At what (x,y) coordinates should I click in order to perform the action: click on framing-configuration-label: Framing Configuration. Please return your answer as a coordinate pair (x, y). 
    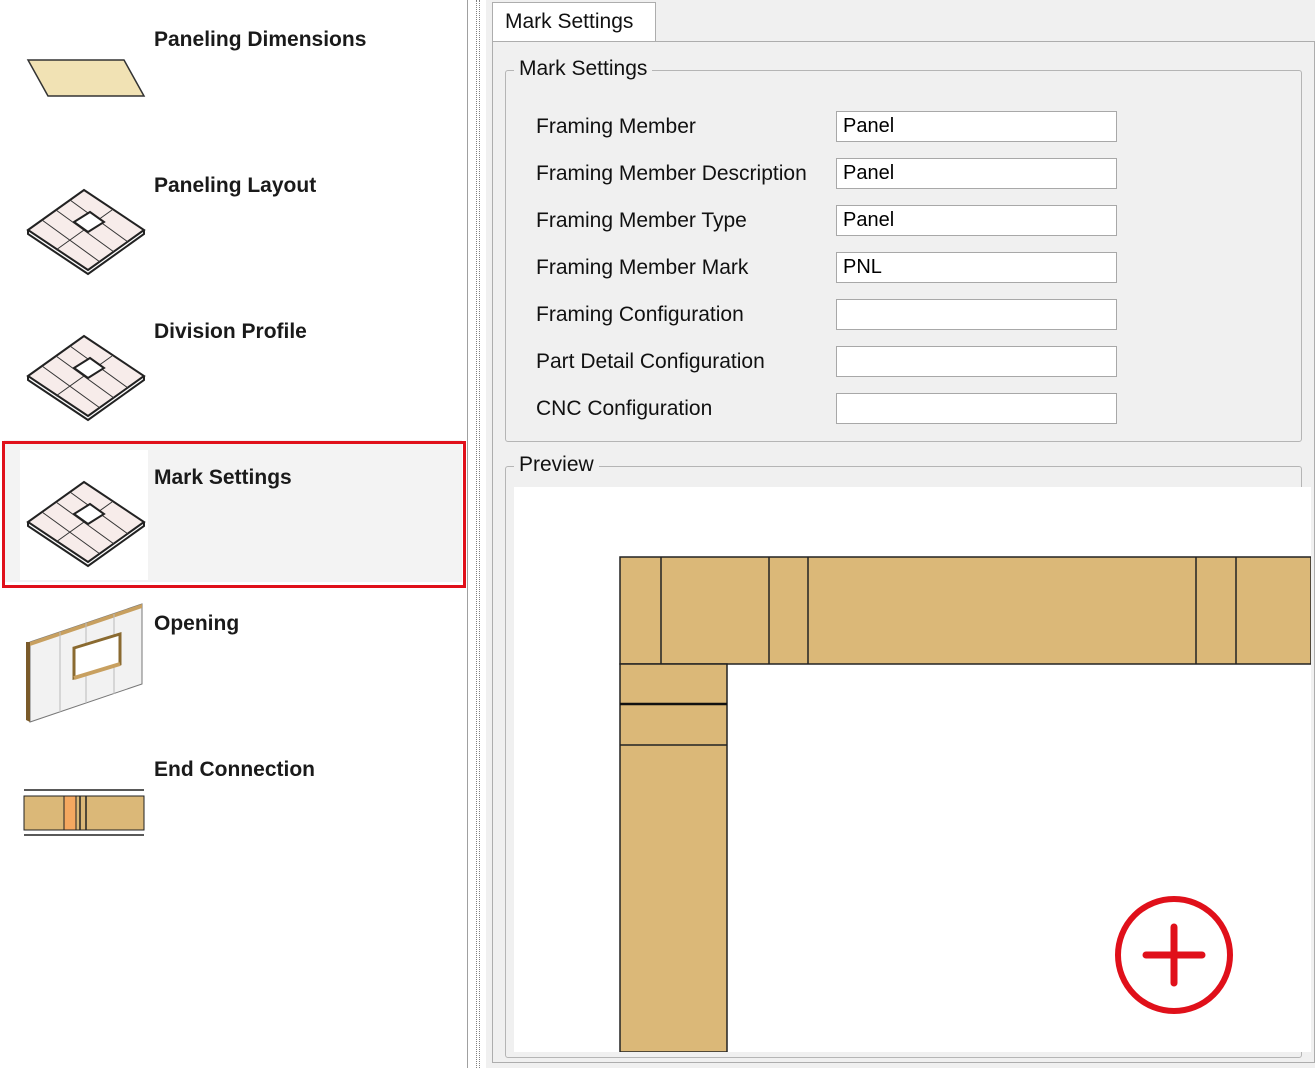
    Looking at the image, I should click on (640, 314).